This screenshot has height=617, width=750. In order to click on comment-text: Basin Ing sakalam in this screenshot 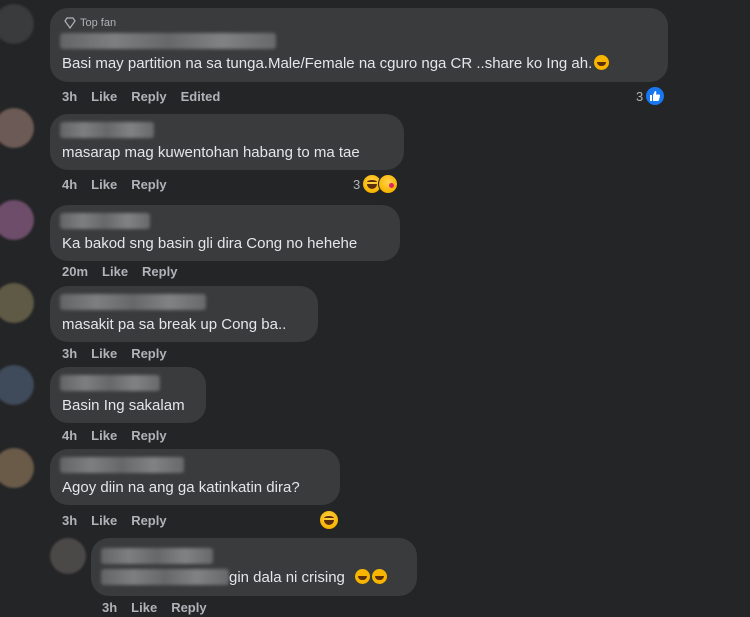, I will do `click(123, 405)`.